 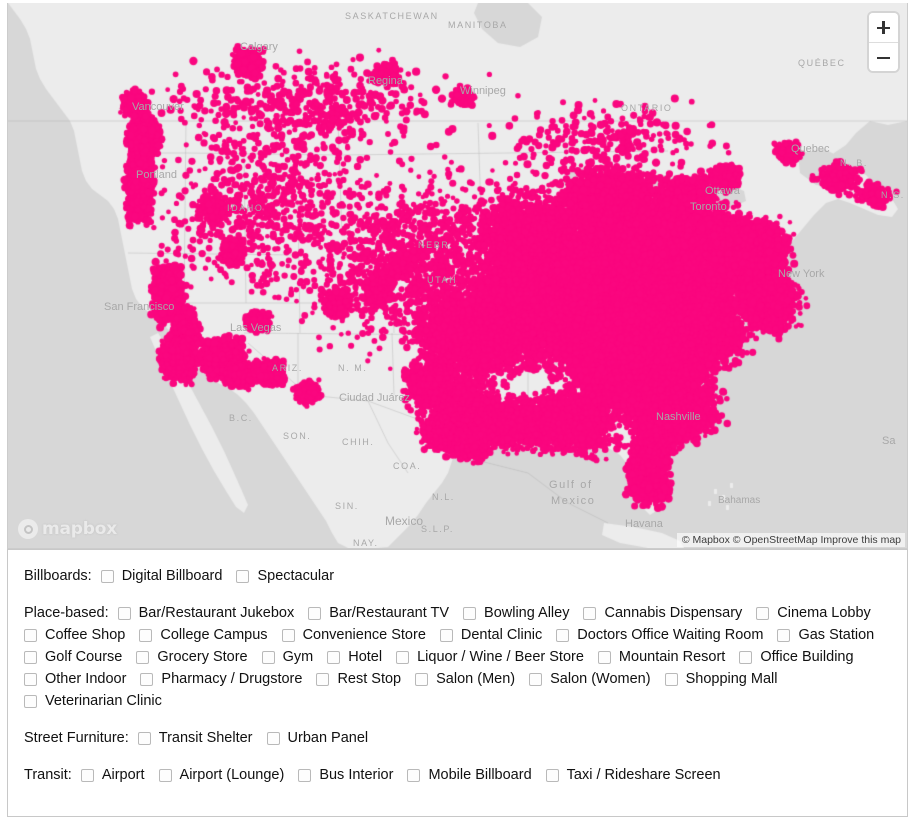 I want to click on filter-checkbox-item: Bar/Restaurant Jukebox, so click(x=206, y=613).